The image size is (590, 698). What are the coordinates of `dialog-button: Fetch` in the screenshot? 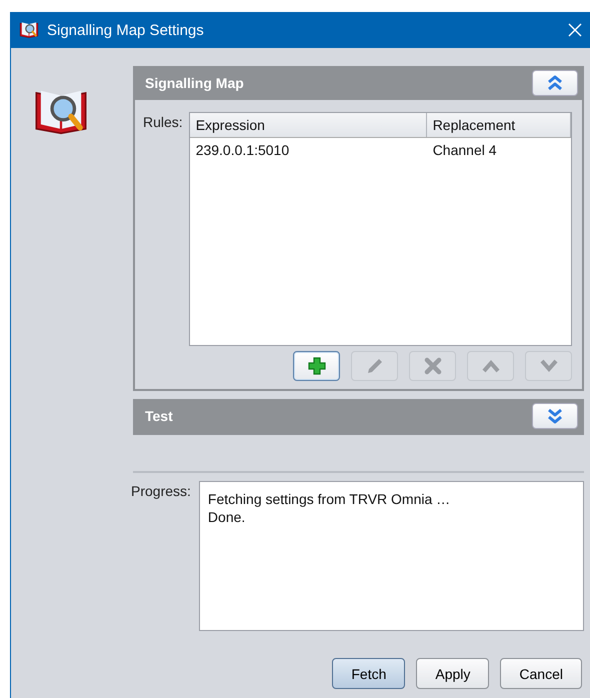 It's located at (369, 673).